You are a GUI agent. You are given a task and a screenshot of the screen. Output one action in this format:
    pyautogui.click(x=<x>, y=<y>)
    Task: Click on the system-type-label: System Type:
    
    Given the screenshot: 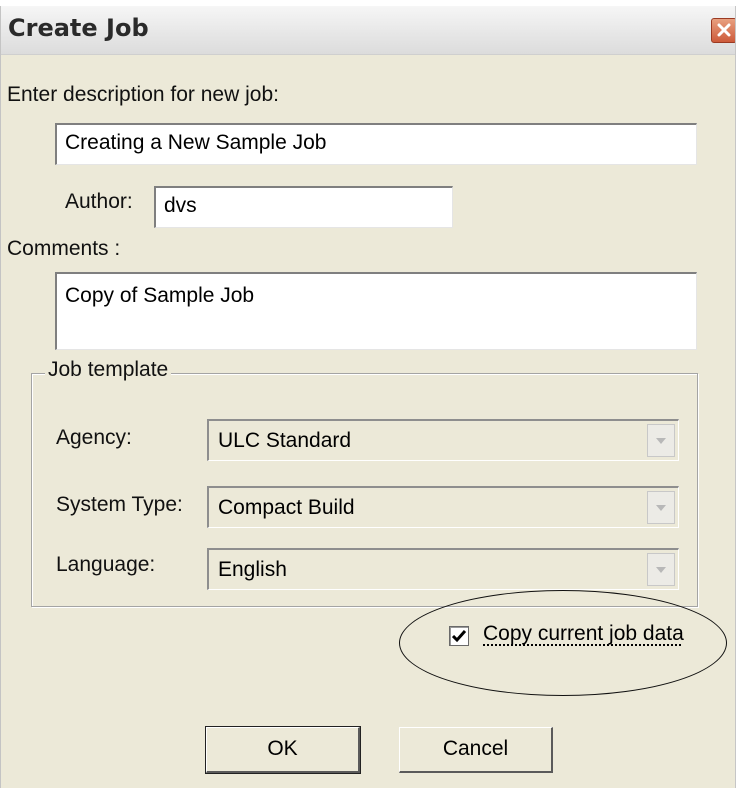 What is the action you would take?
    pyautogui.click(x=119, y=504)
    